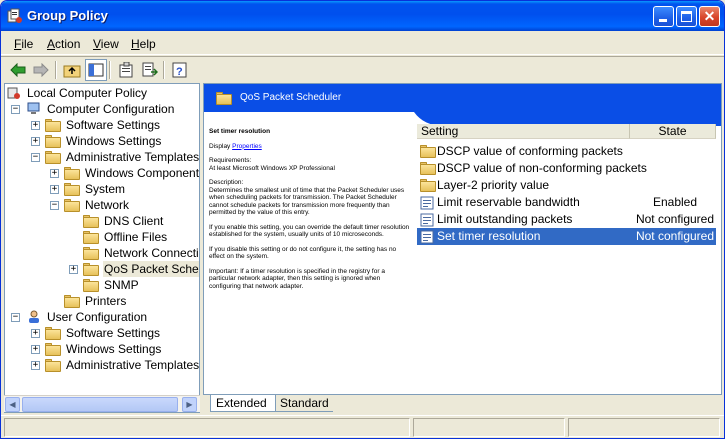 The width and height of the screenshot is (725, 439). I want to click on tree-node-windows-components: + Windows Components, so click(123, 173).